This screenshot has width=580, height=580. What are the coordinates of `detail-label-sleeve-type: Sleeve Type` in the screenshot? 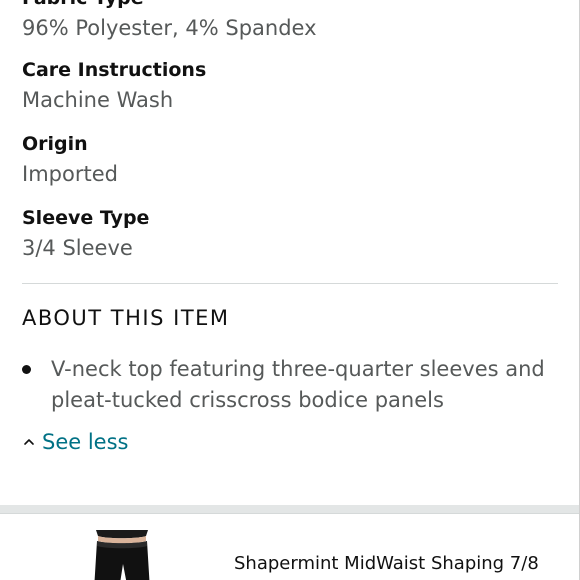 It's located at (86, 218).